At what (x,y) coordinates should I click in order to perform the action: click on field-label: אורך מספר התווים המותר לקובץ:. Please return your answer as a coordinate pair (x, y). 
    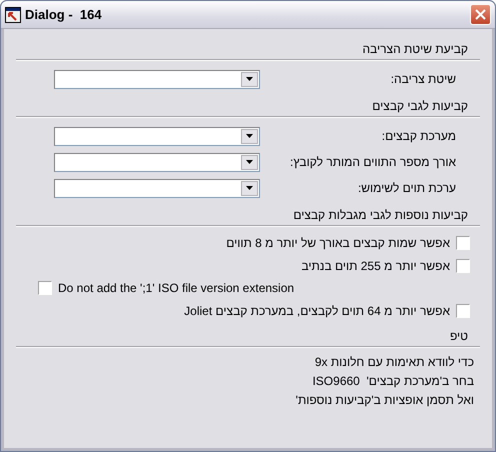
    Looking at the image, I should click on (373, 162).